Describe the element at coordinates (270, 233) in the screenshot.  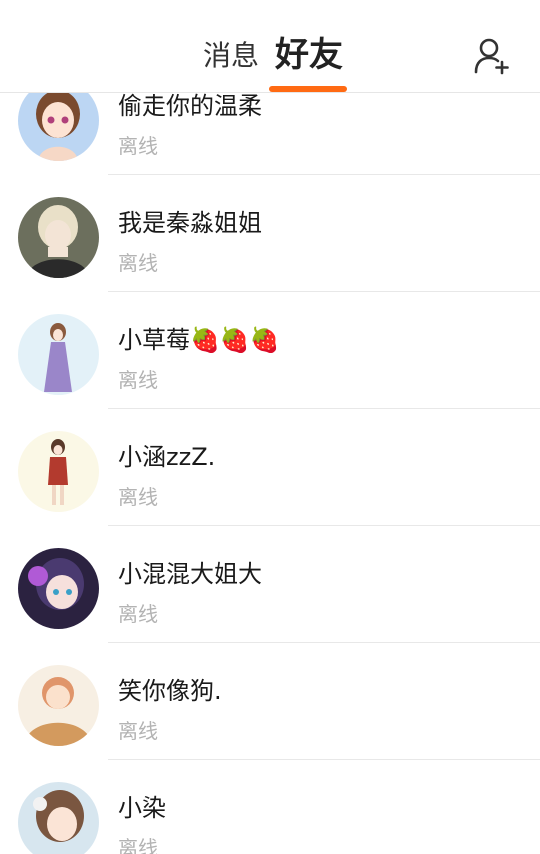
I see `friend-row: 我是秦淼姐姐 离线` at that location.